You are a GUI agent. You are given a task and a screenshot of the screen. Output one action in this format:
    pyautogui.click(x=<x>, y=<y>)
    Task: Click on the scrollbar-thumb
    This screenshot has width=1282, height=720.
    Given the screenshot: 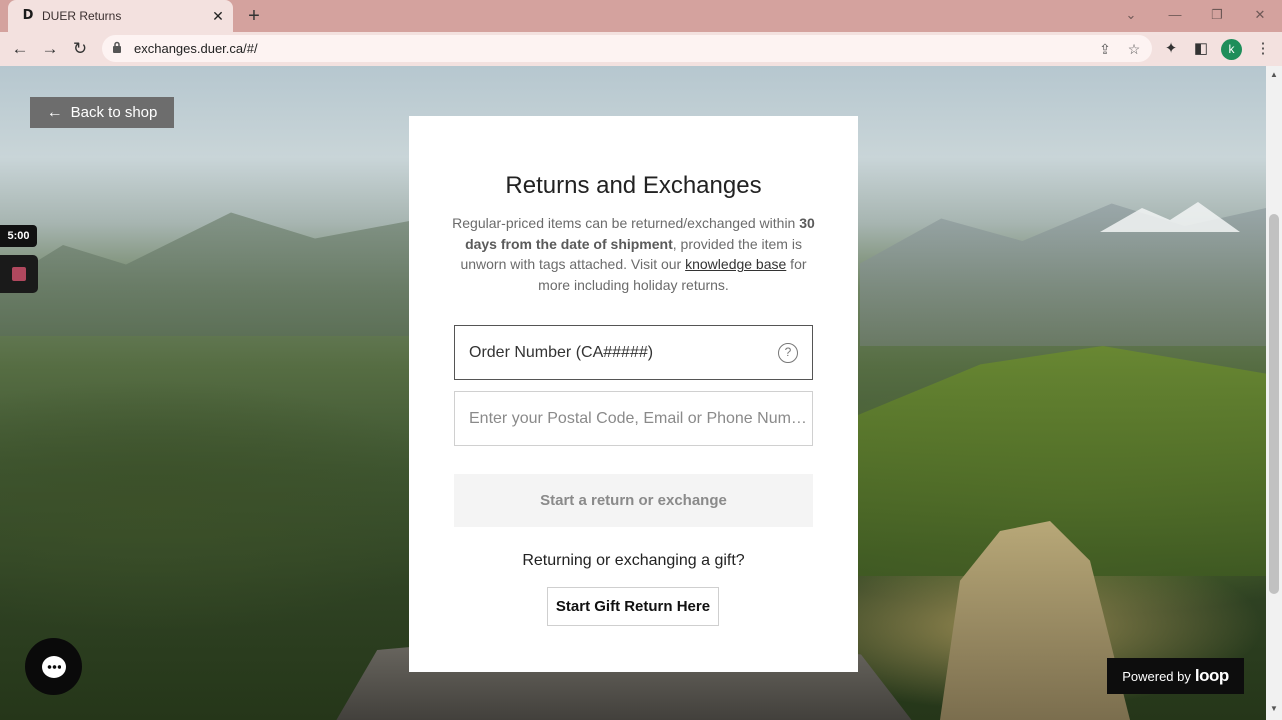 What is the action you would take?
    pyautogui.click(x=1274, y=404)
    